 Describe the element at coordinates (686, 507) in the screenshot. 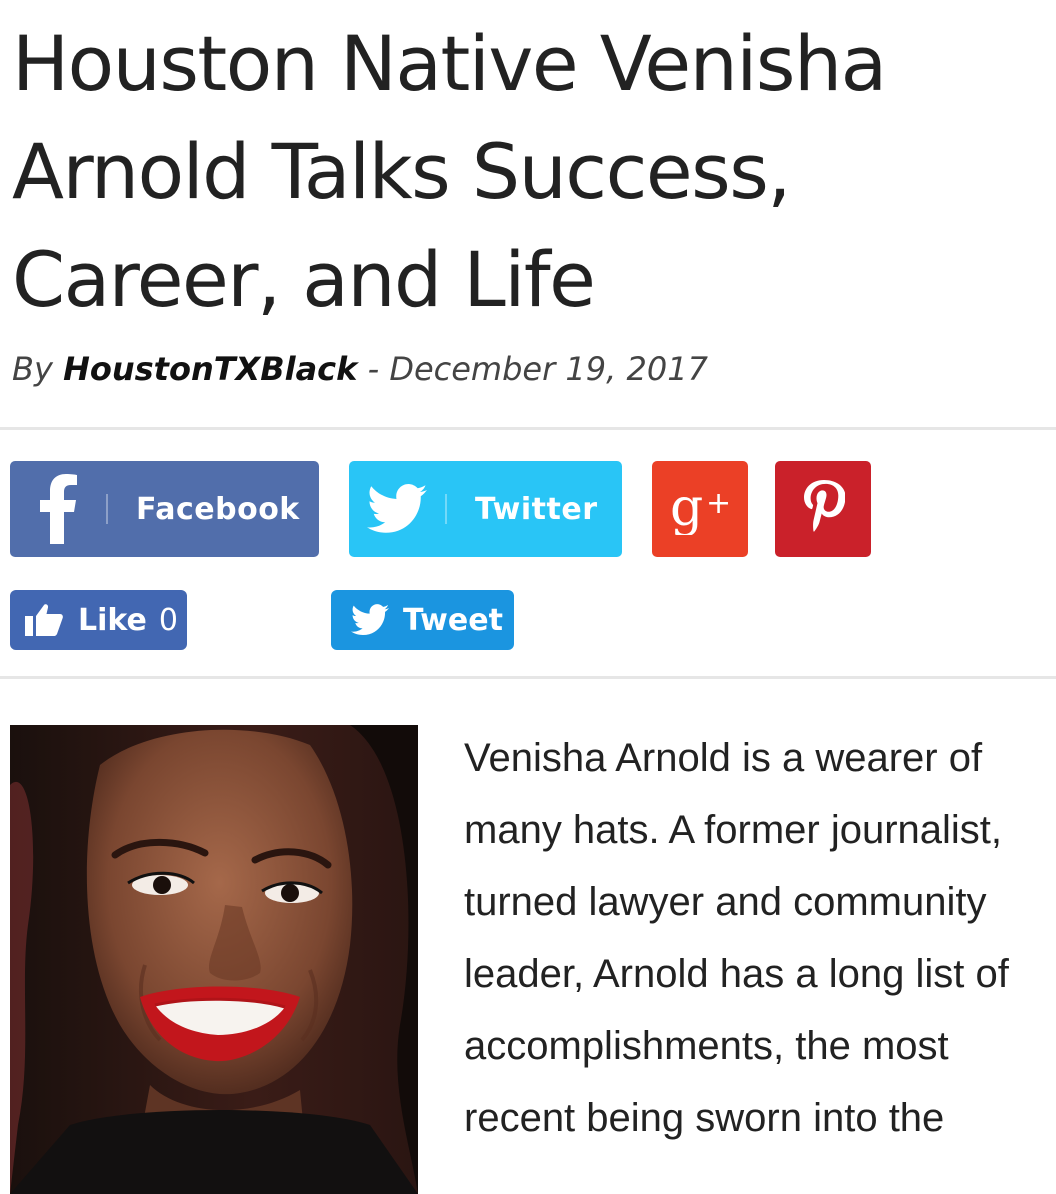

I see `svg-text: g` at that location.